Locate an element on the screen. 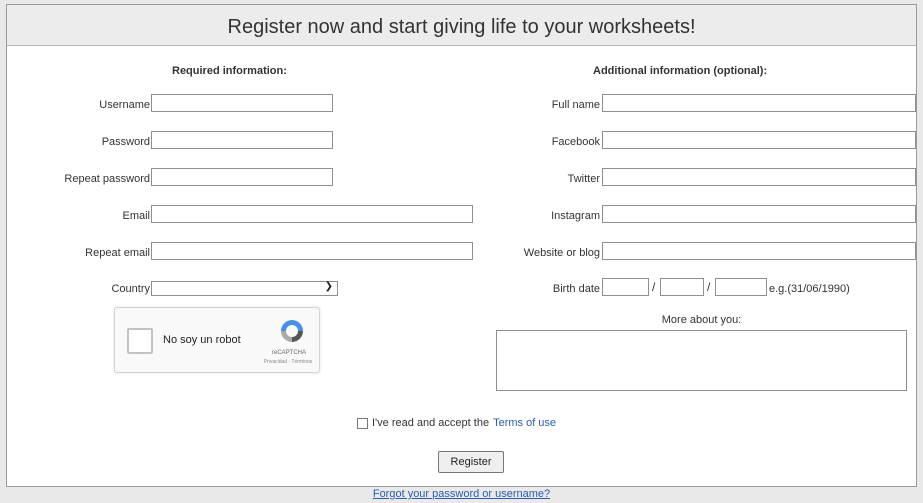 The height and width of the screenshot is (503, 923). facebook-label: Facebook is located at coordinates (575, 142).